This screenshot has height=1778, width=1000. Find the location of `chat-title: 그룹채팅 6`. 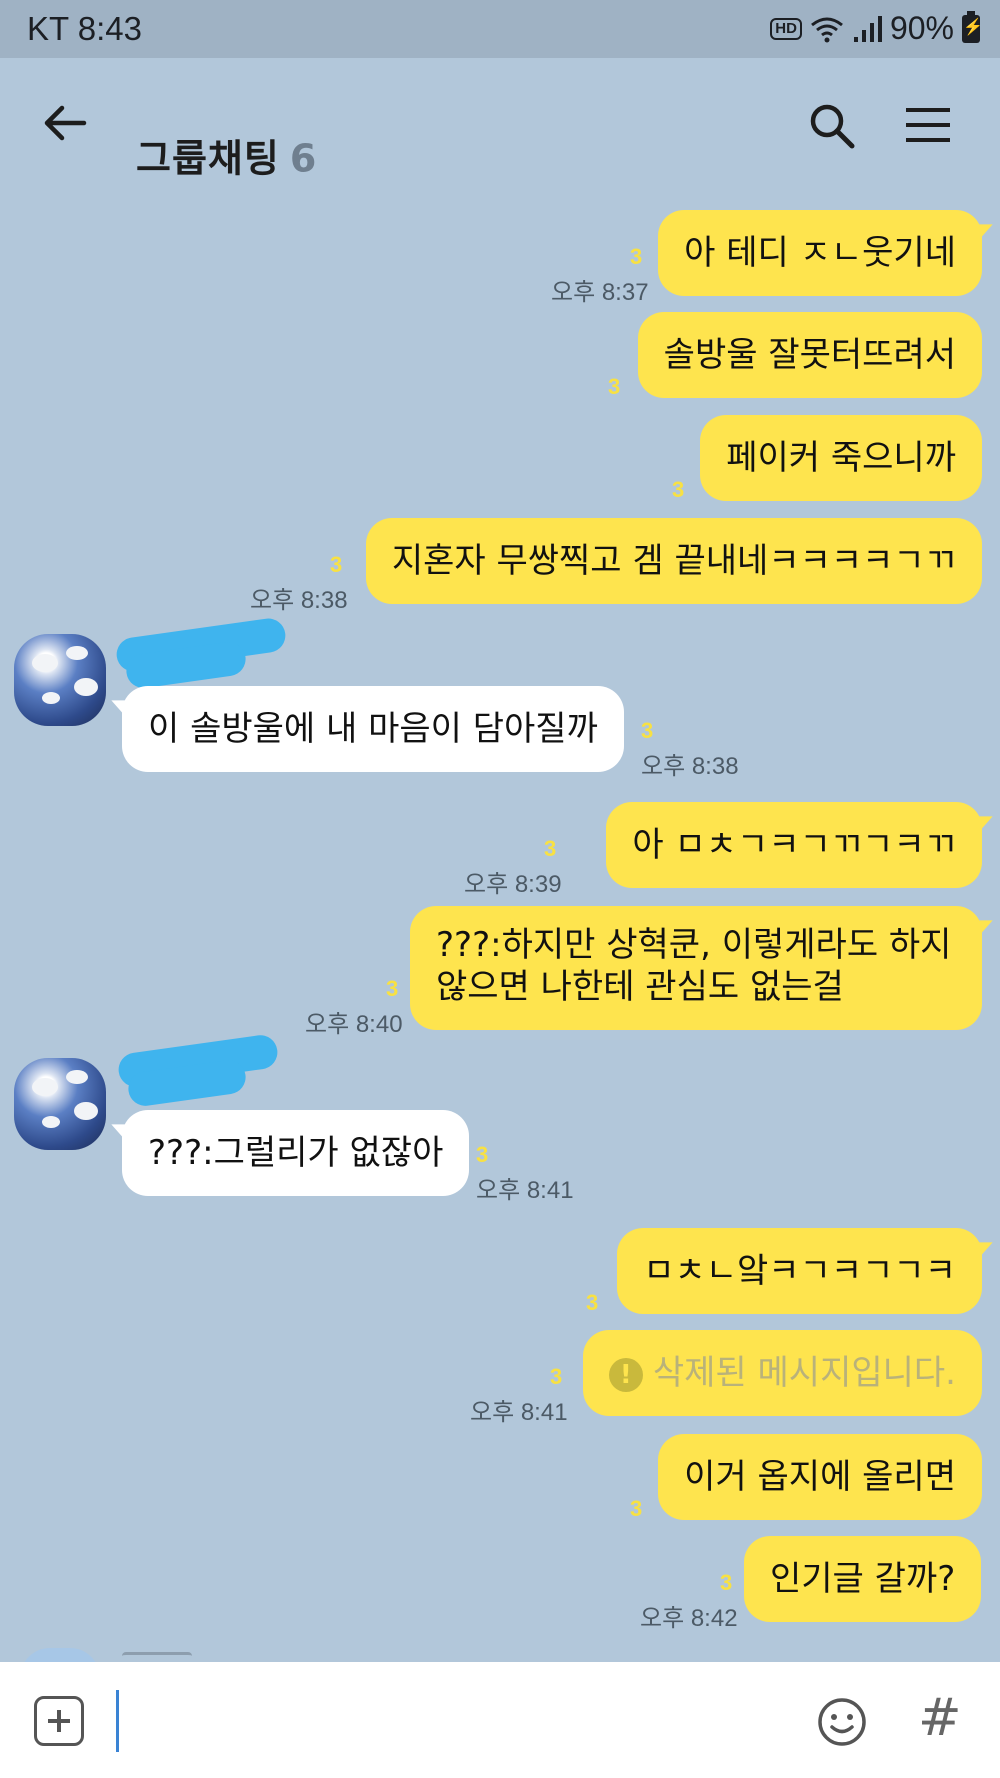

chat-title: 그룹채팅 6 is located at coordinates (226, 155).